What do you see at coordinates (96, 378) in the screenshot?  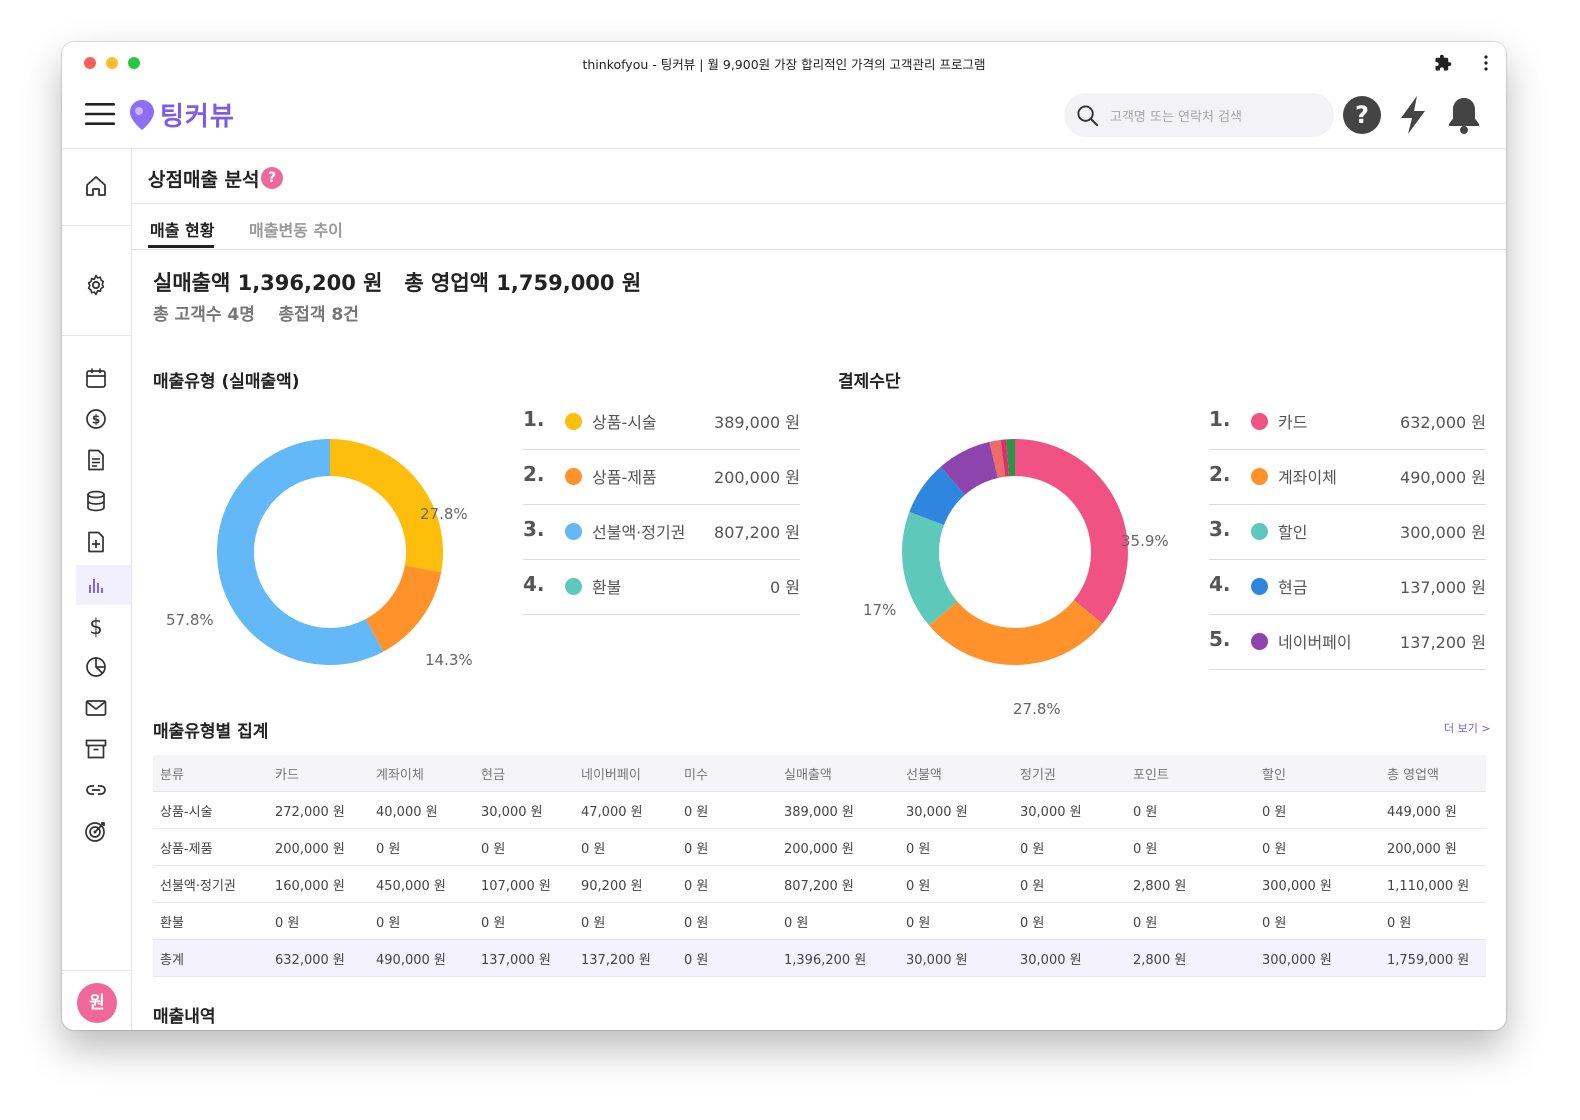 I see `calendar-icon` at bounding box center [96, 378].